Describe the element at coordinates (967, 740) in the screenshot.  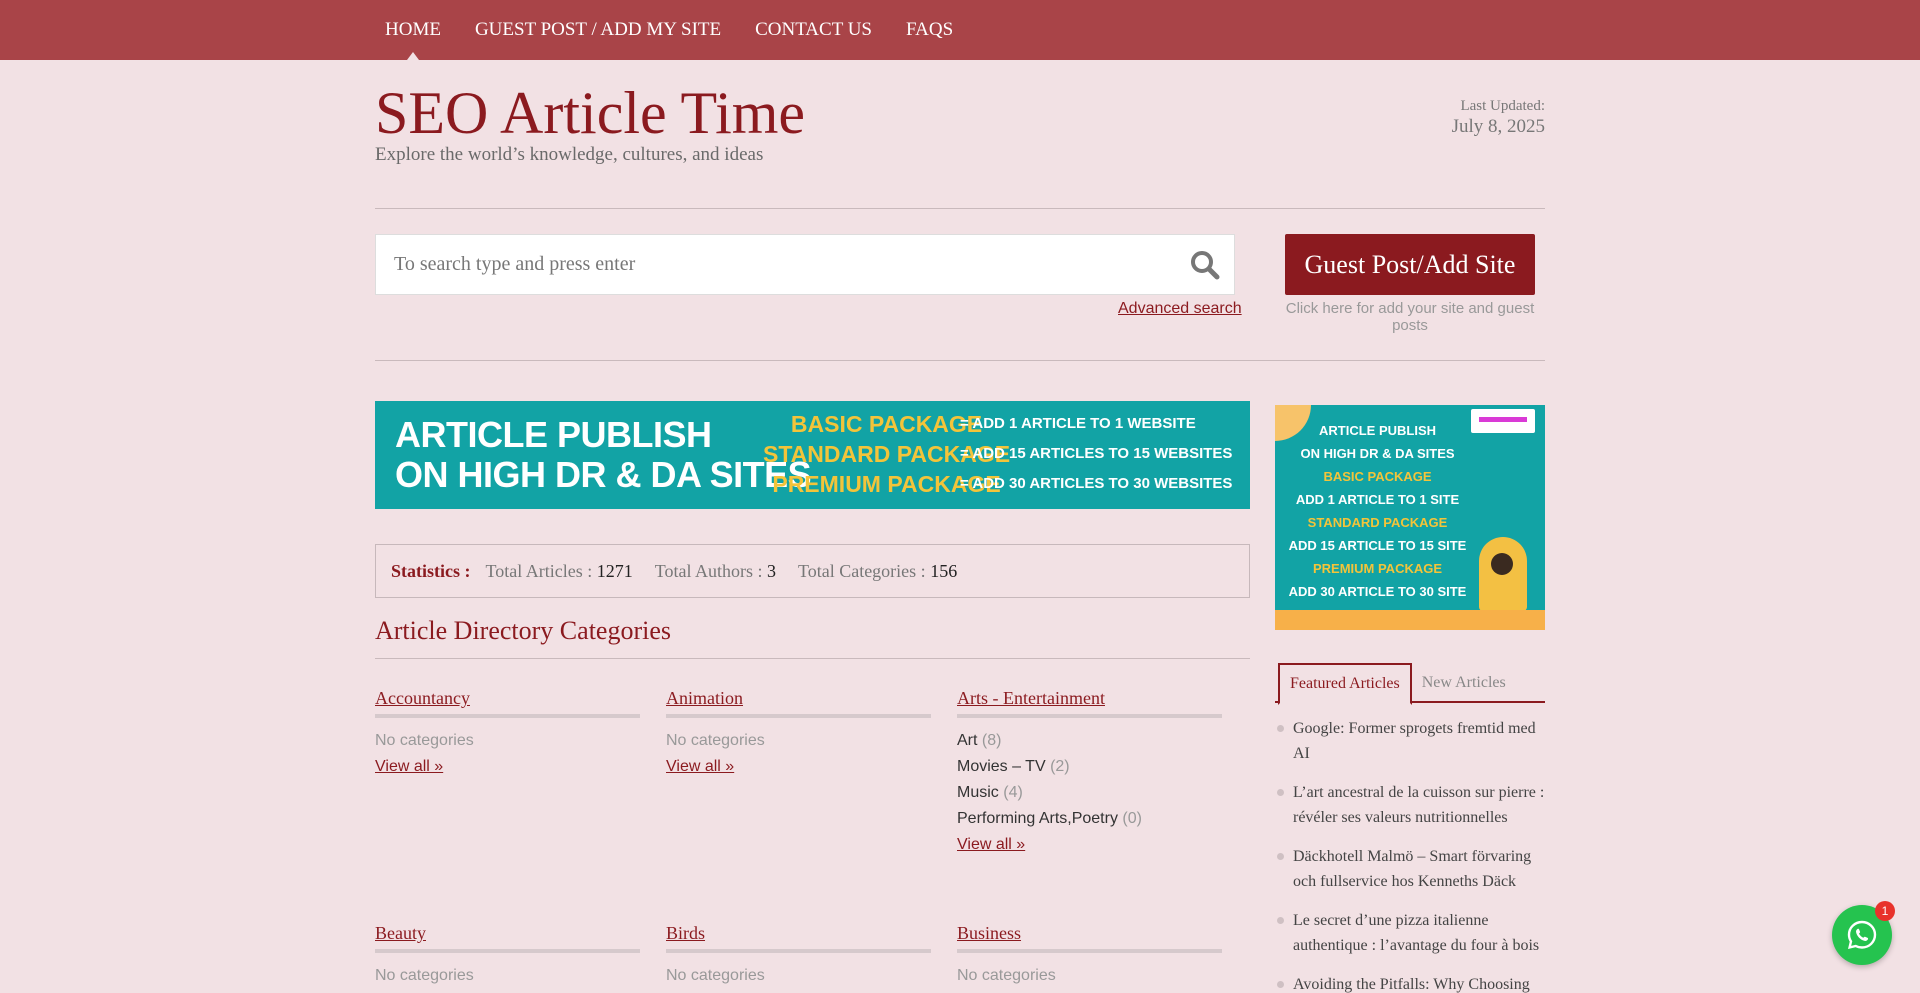
I see `subcategory-name: Art` at that location.